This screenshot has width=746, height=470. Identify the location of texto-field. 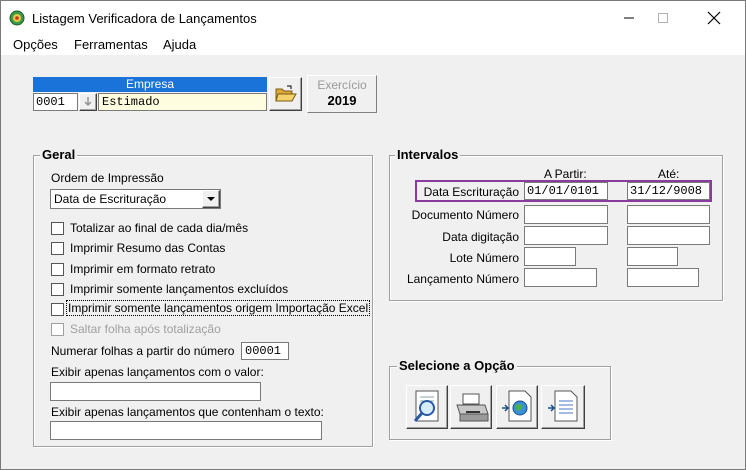
(186, 430).